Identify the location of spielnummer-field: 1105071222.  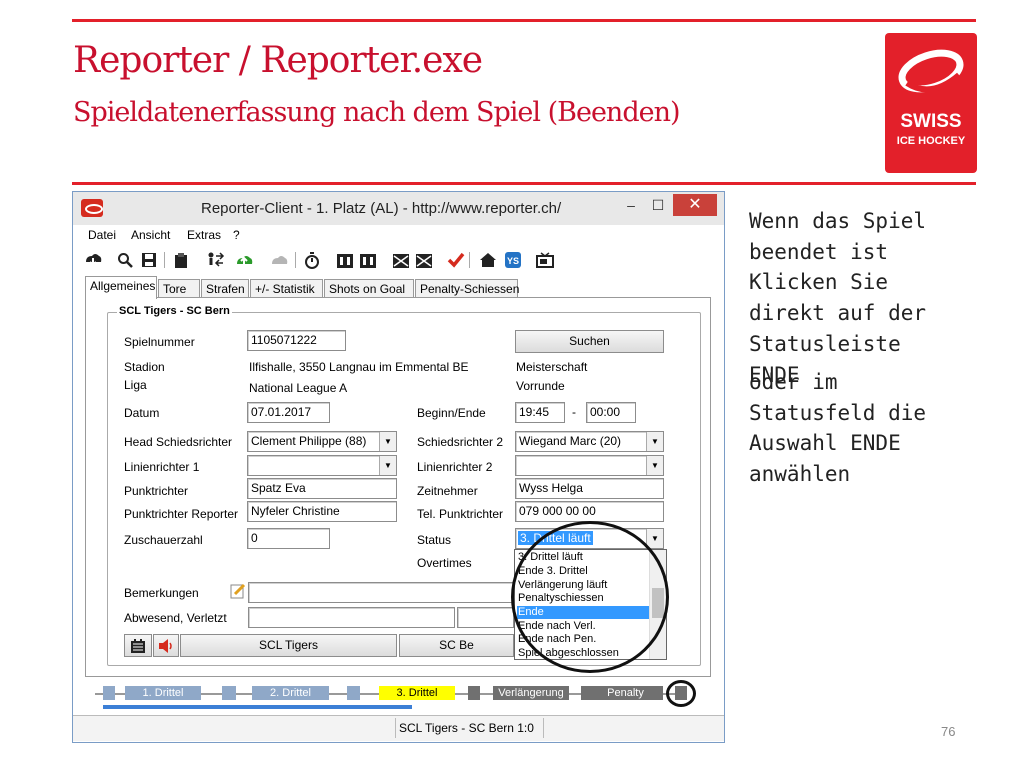
(296, 340).